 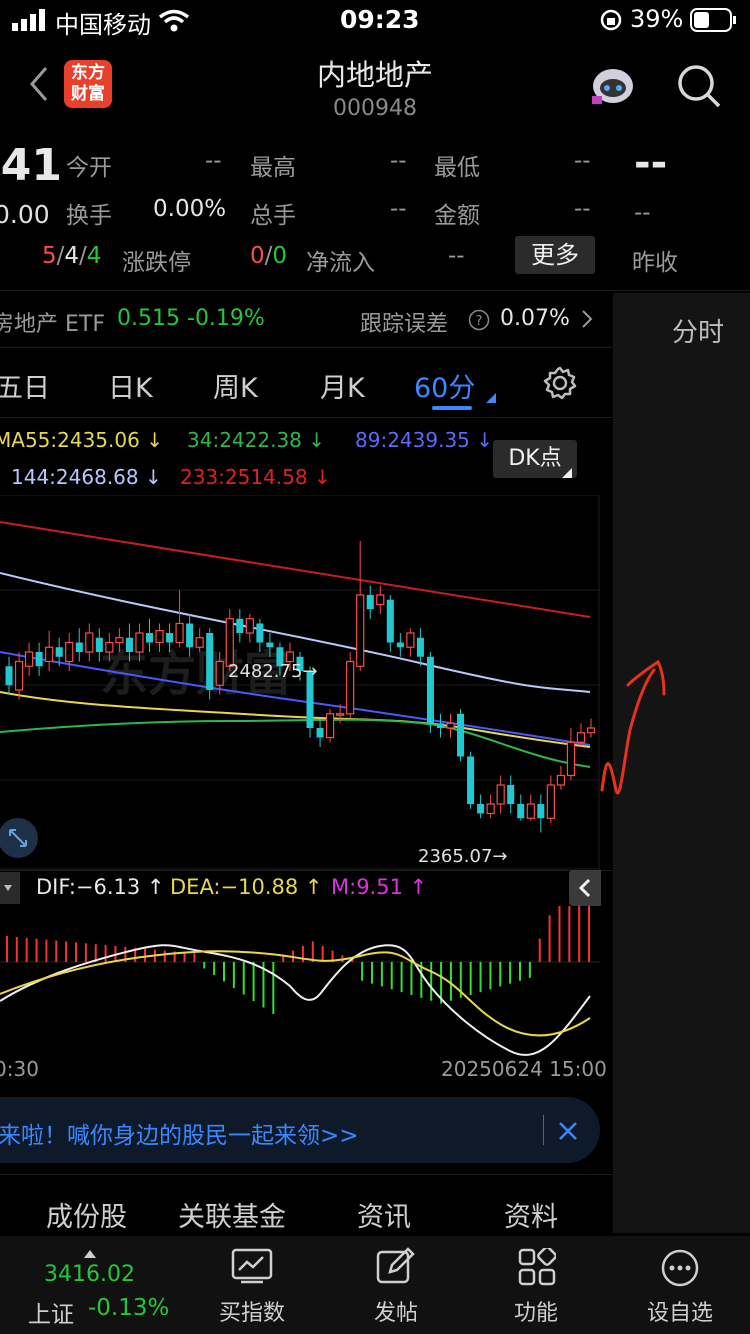 I want to click on tab-60min: 60分, so click(x=444, y=385).